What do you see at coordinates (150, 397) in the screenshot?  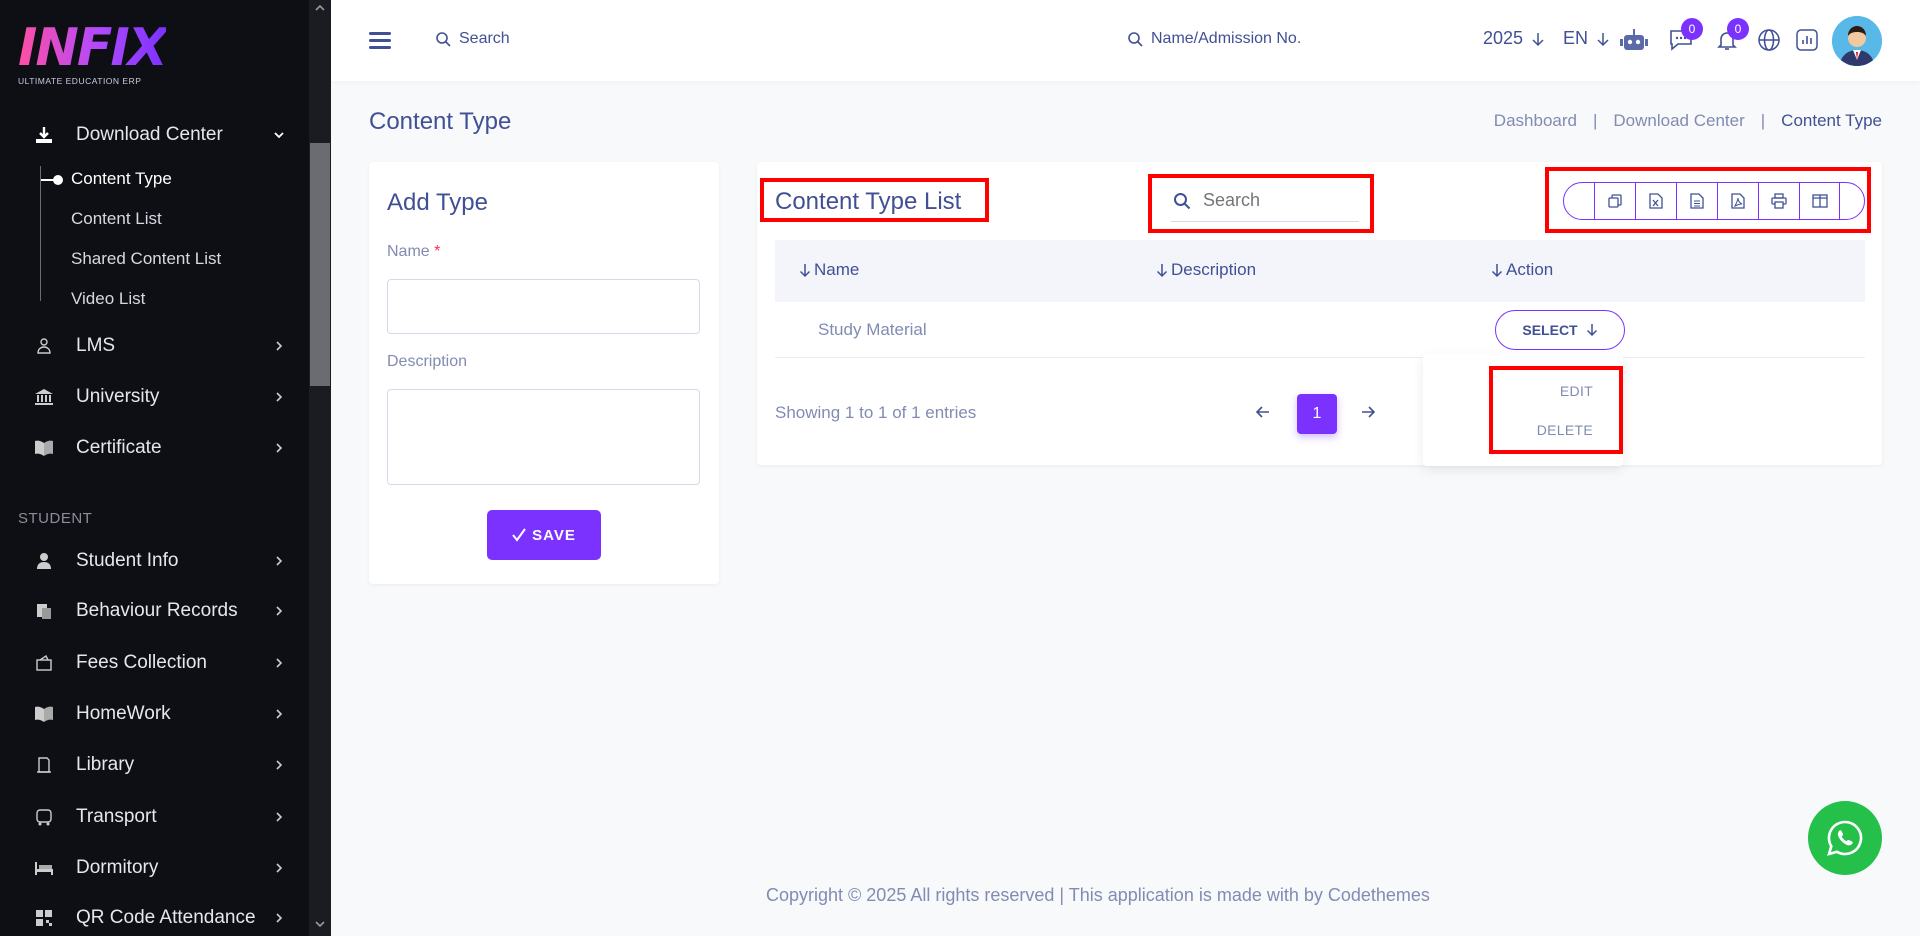 I see `sidebar-item-university: University` at bounding box center [150, 397].